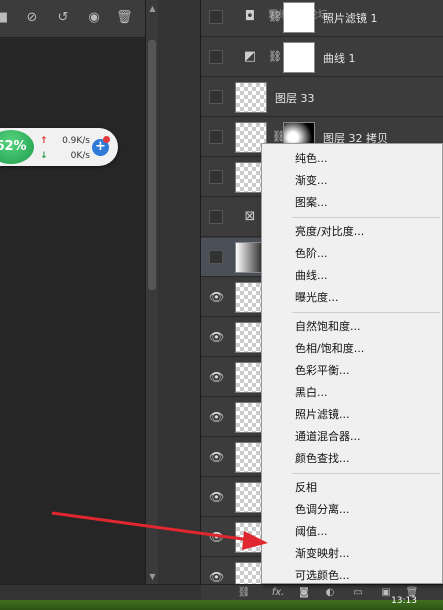 The height and width of the screenshot is (610, 443). Describe the element at coordinates (250, 56) in the screenshot. I see `curves-icon: ◩` at that location.